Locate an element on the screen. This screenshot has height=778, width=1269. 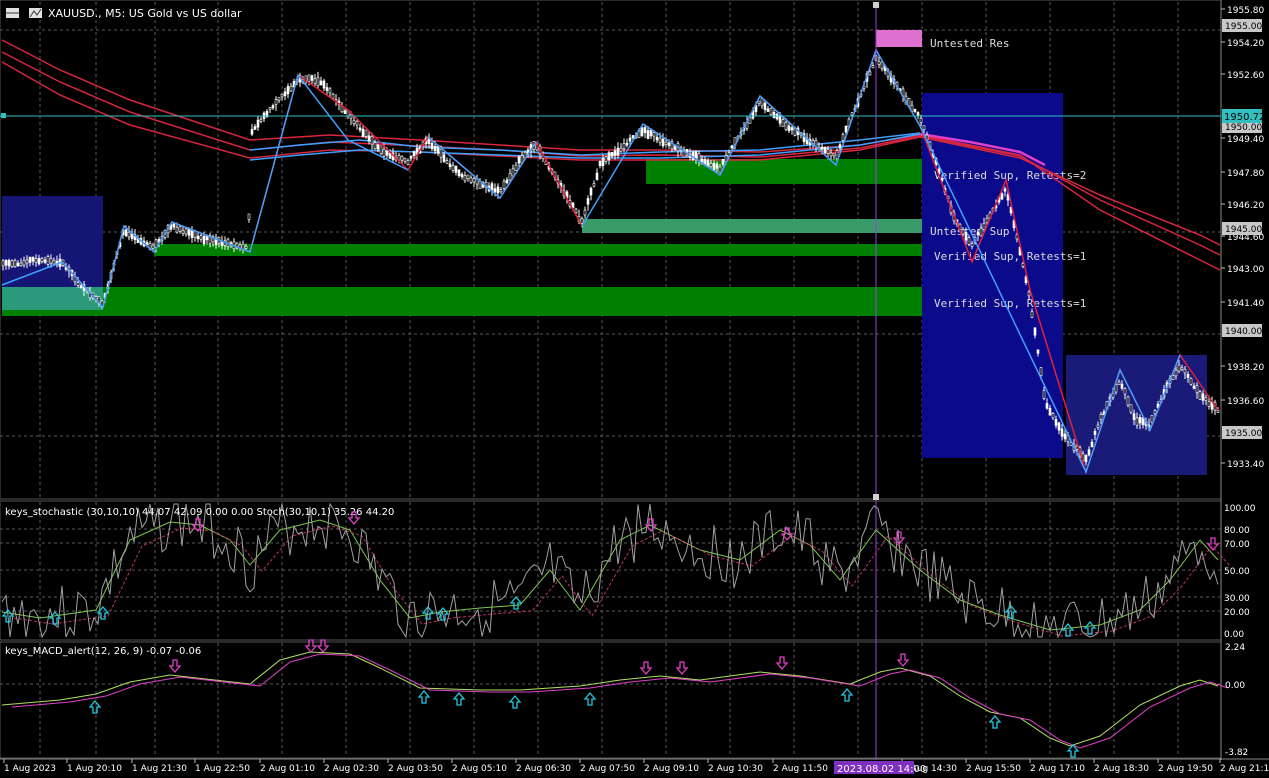
current-price-marker-left is located at coordinates (3, 115).